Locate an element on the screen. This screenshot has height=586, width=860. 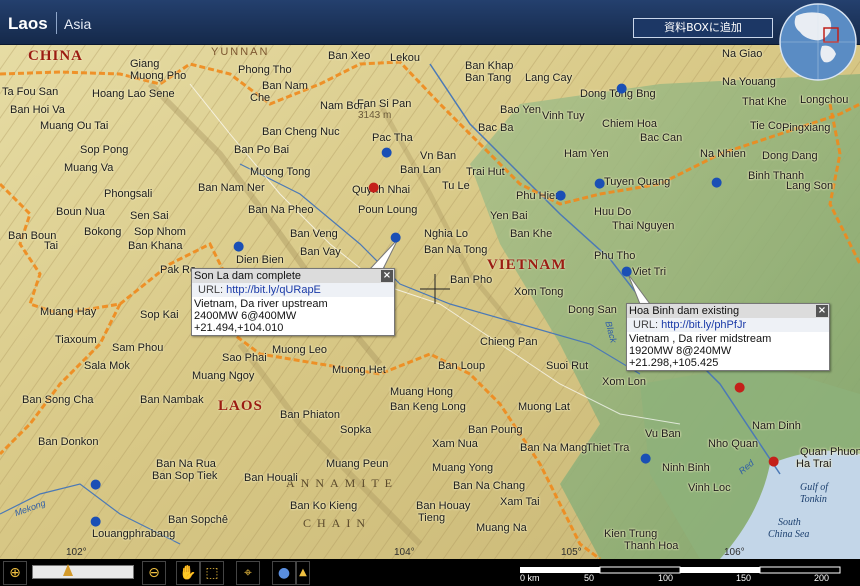
place-label: Tai is located at coordinates (51, 246).